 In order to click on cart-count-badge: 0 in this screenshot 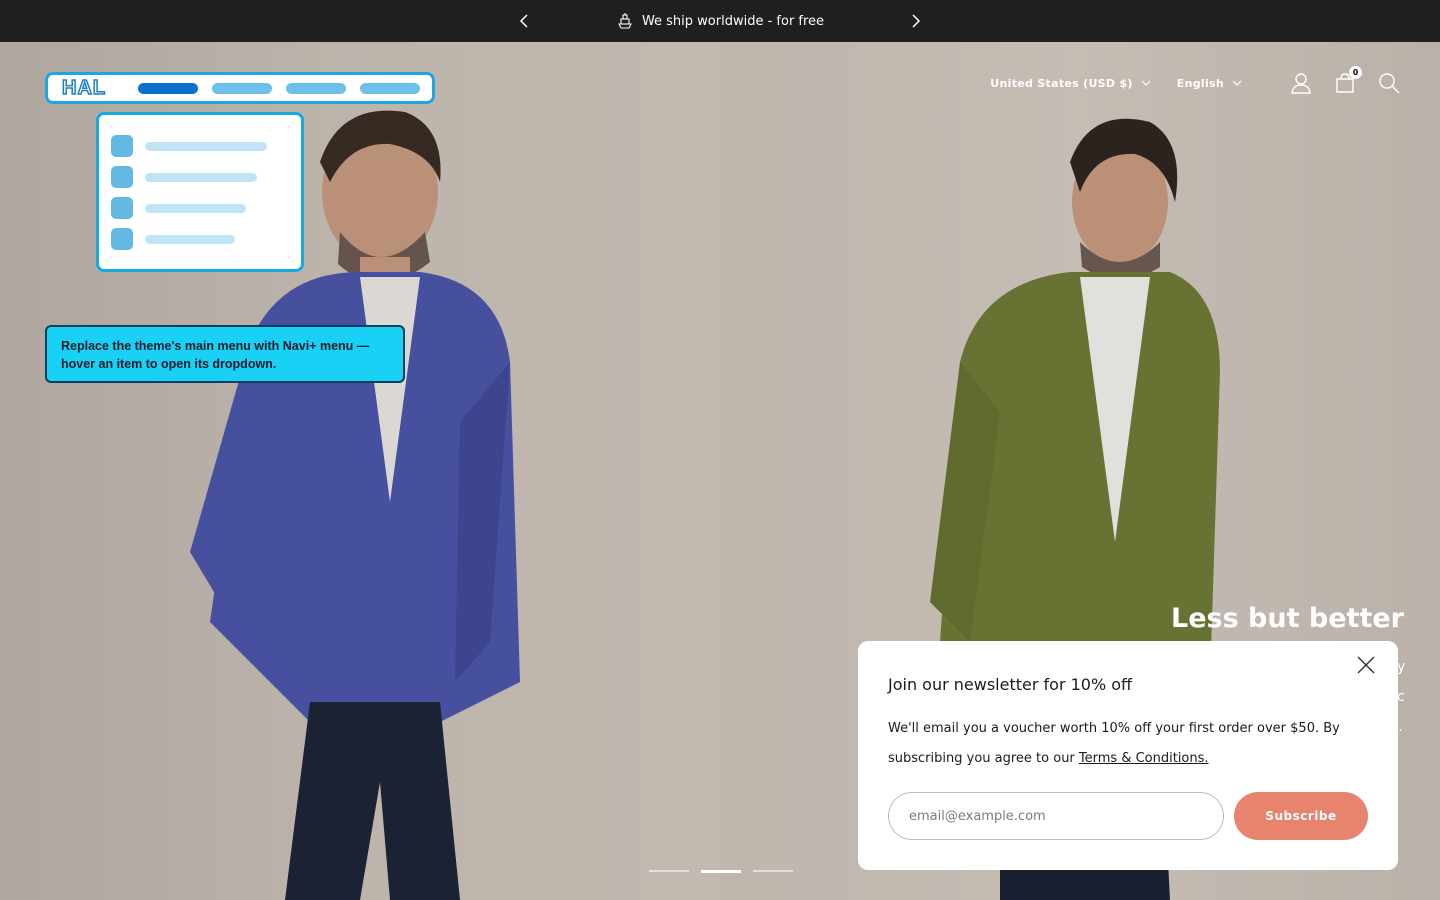, I will do `click(1355, 72)`.